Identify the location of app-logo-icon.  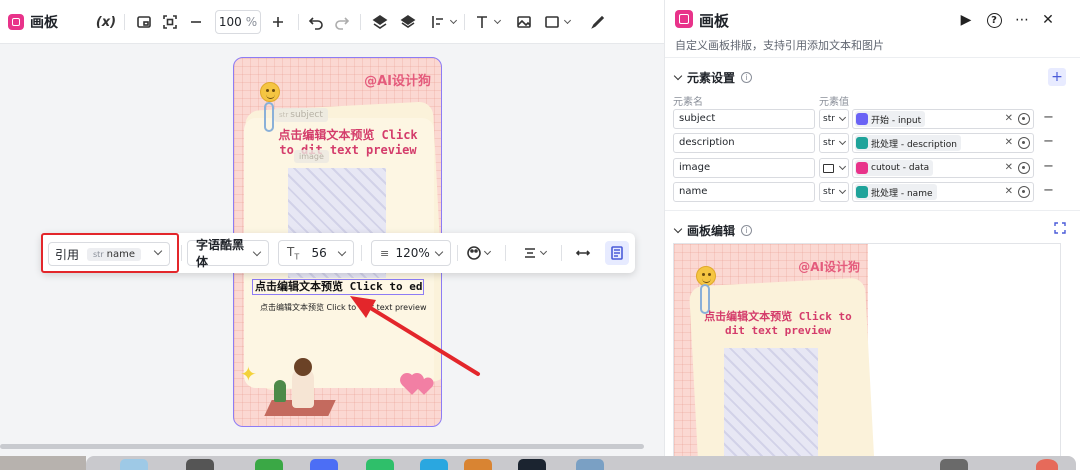
(16, 21).